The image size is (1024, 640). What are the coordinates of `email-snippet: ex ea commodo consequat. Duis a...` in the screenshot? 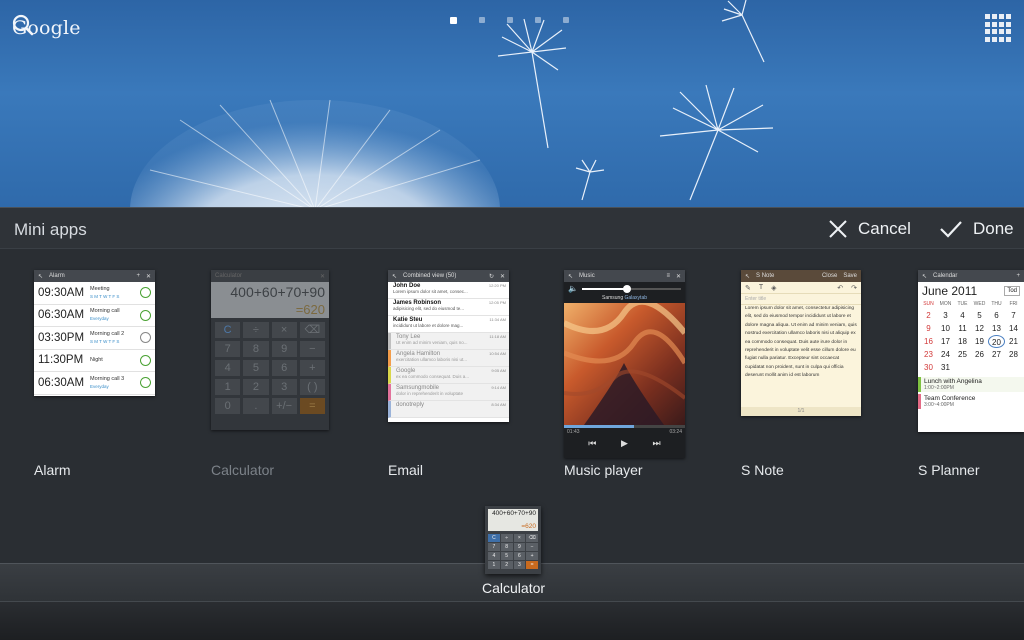 It's located at (433, 376).